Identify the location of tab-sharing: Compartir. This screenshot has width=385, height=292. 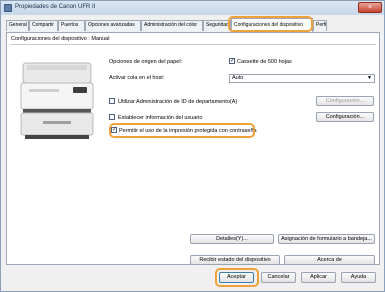
(43, 25).